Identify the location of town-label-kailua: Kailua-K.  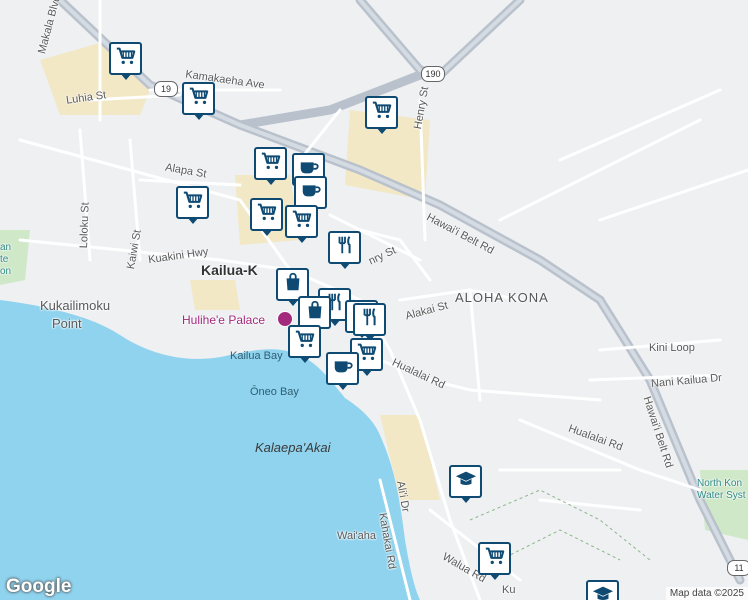
(229, 270).